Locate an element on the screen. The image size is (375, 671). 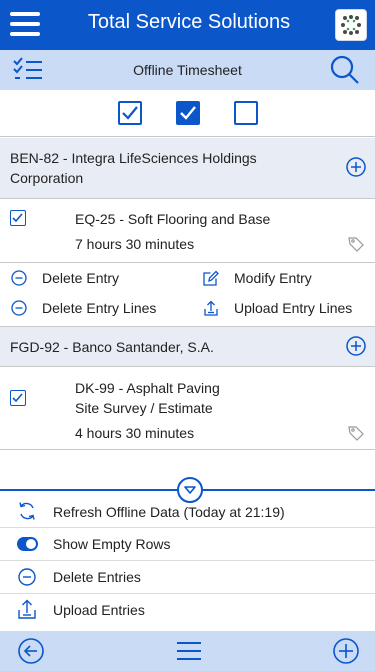
checklist-icon is located at coordinates (28, 70).